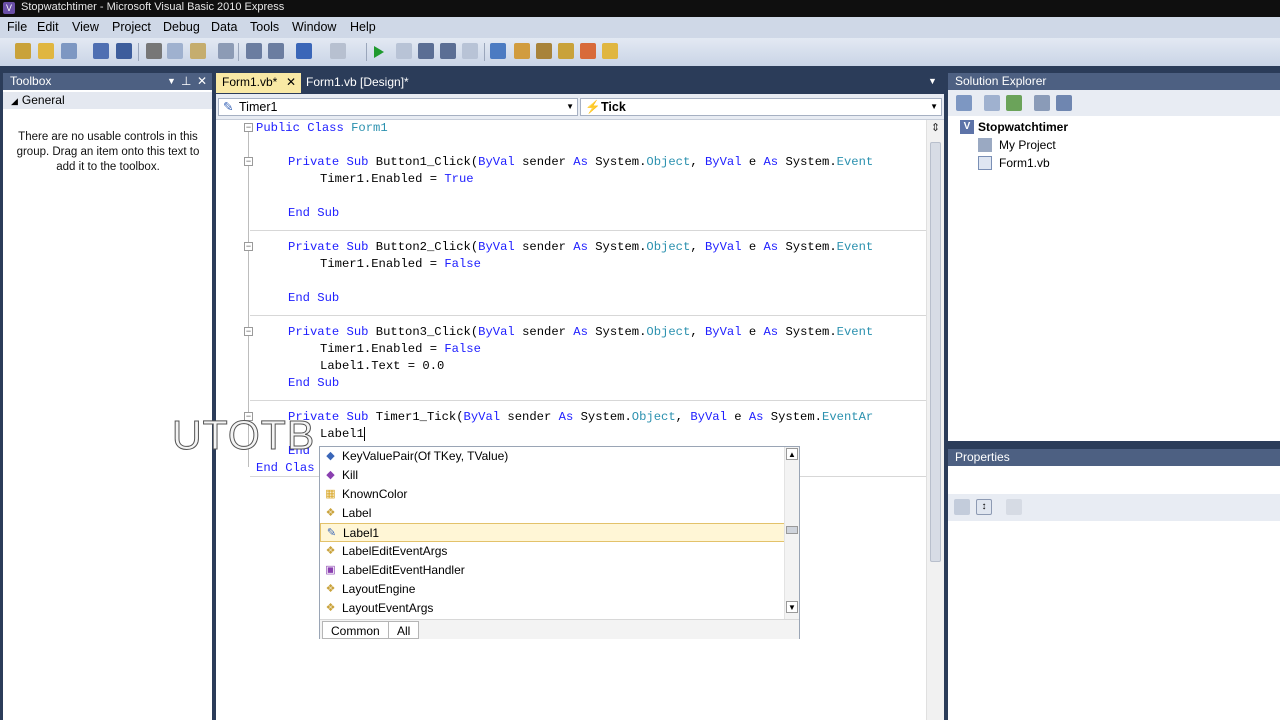 Image resolution: width=1280 pixels, height=720 pixels. I want to click on close-tab-icon: ✕, so click(291, 82).